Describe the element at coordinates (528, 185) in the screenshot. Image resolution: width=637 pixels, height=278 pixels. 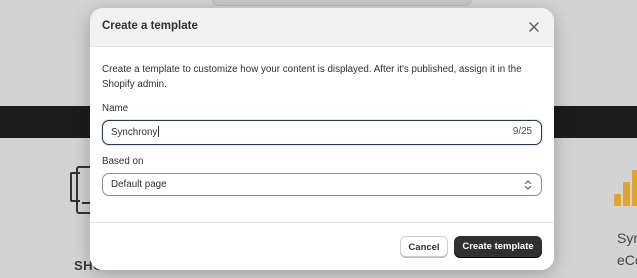
I see `chevron-up-down-icon` at that location.